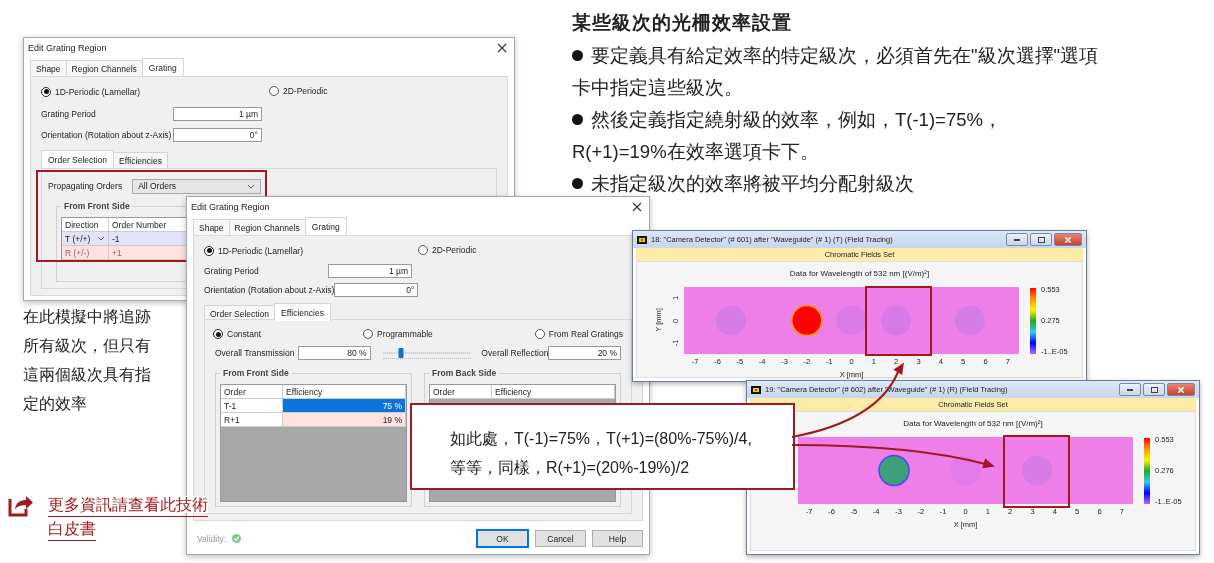  What do you see at coordinates (85, 186) in the screenshot?
I see `field-label: Propagating Orders` at bounding box center [85, 186].